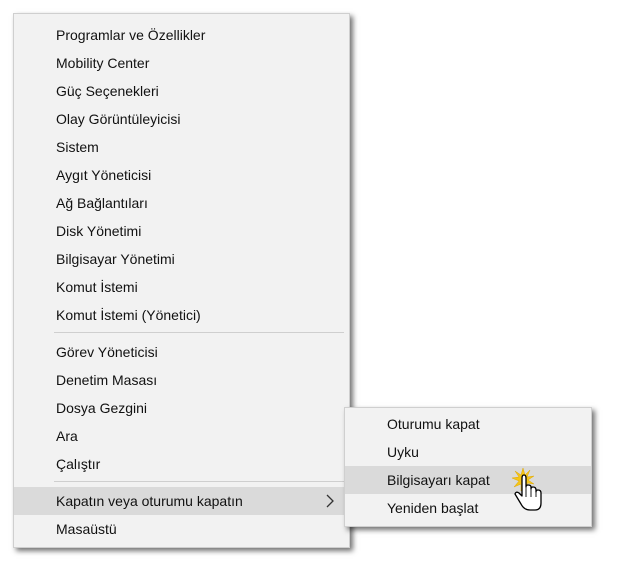 This screenshot has width=632, height=569. Describe the element at coordinates (181, 436) in the screenshot. I see `menu-item-search: Ara` at that location.